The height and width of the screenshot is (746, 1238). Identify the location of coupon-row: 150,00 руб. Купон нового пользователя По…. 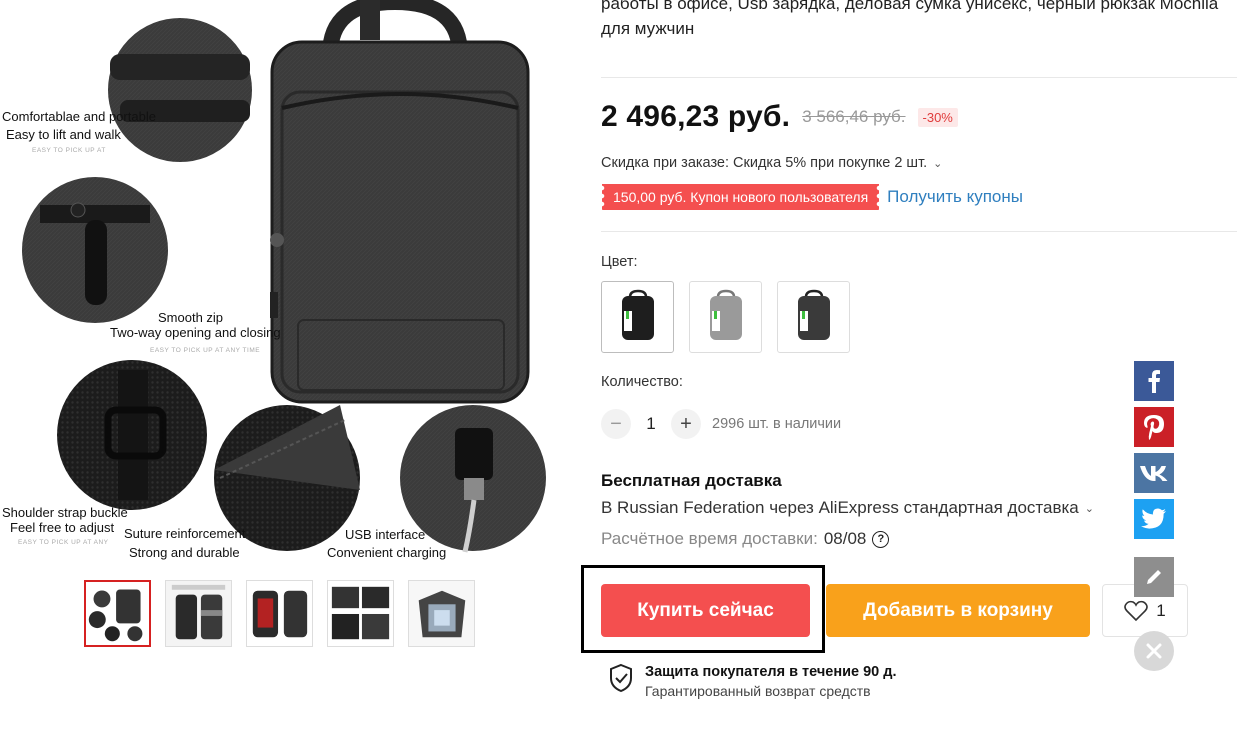
(812, 197).